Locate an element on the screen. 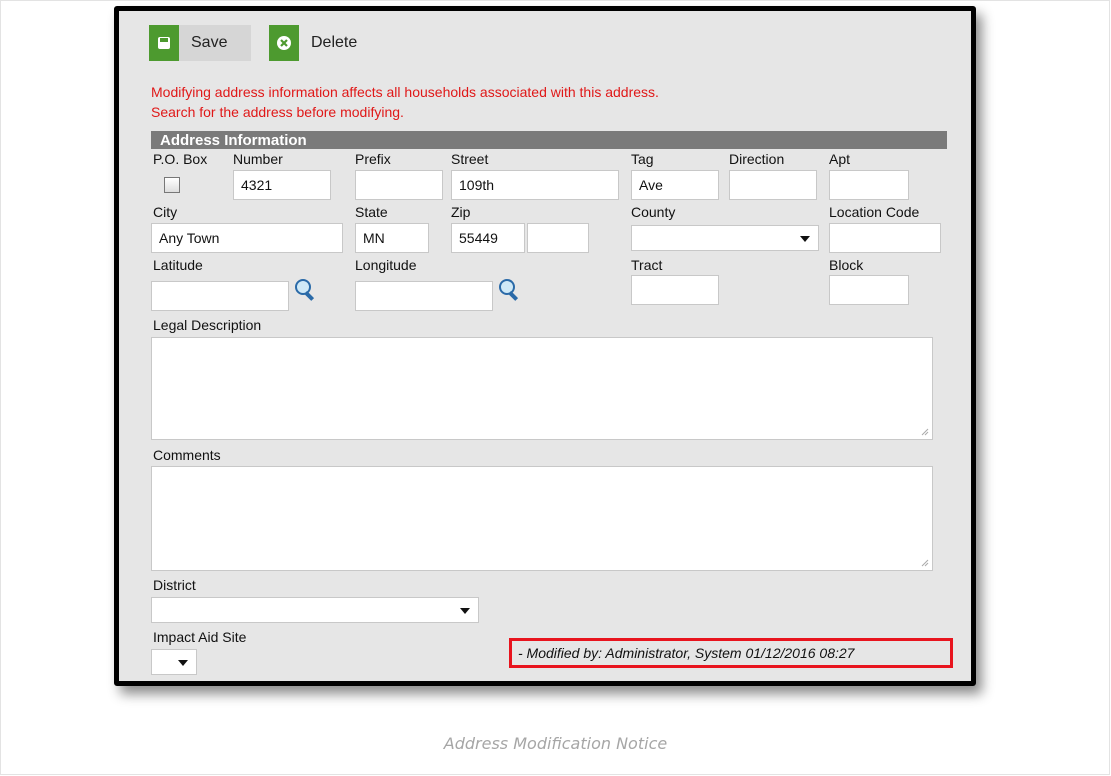 The height and width of the screenshot is (776, 1111). district-select is located at coordinates (315, 610).